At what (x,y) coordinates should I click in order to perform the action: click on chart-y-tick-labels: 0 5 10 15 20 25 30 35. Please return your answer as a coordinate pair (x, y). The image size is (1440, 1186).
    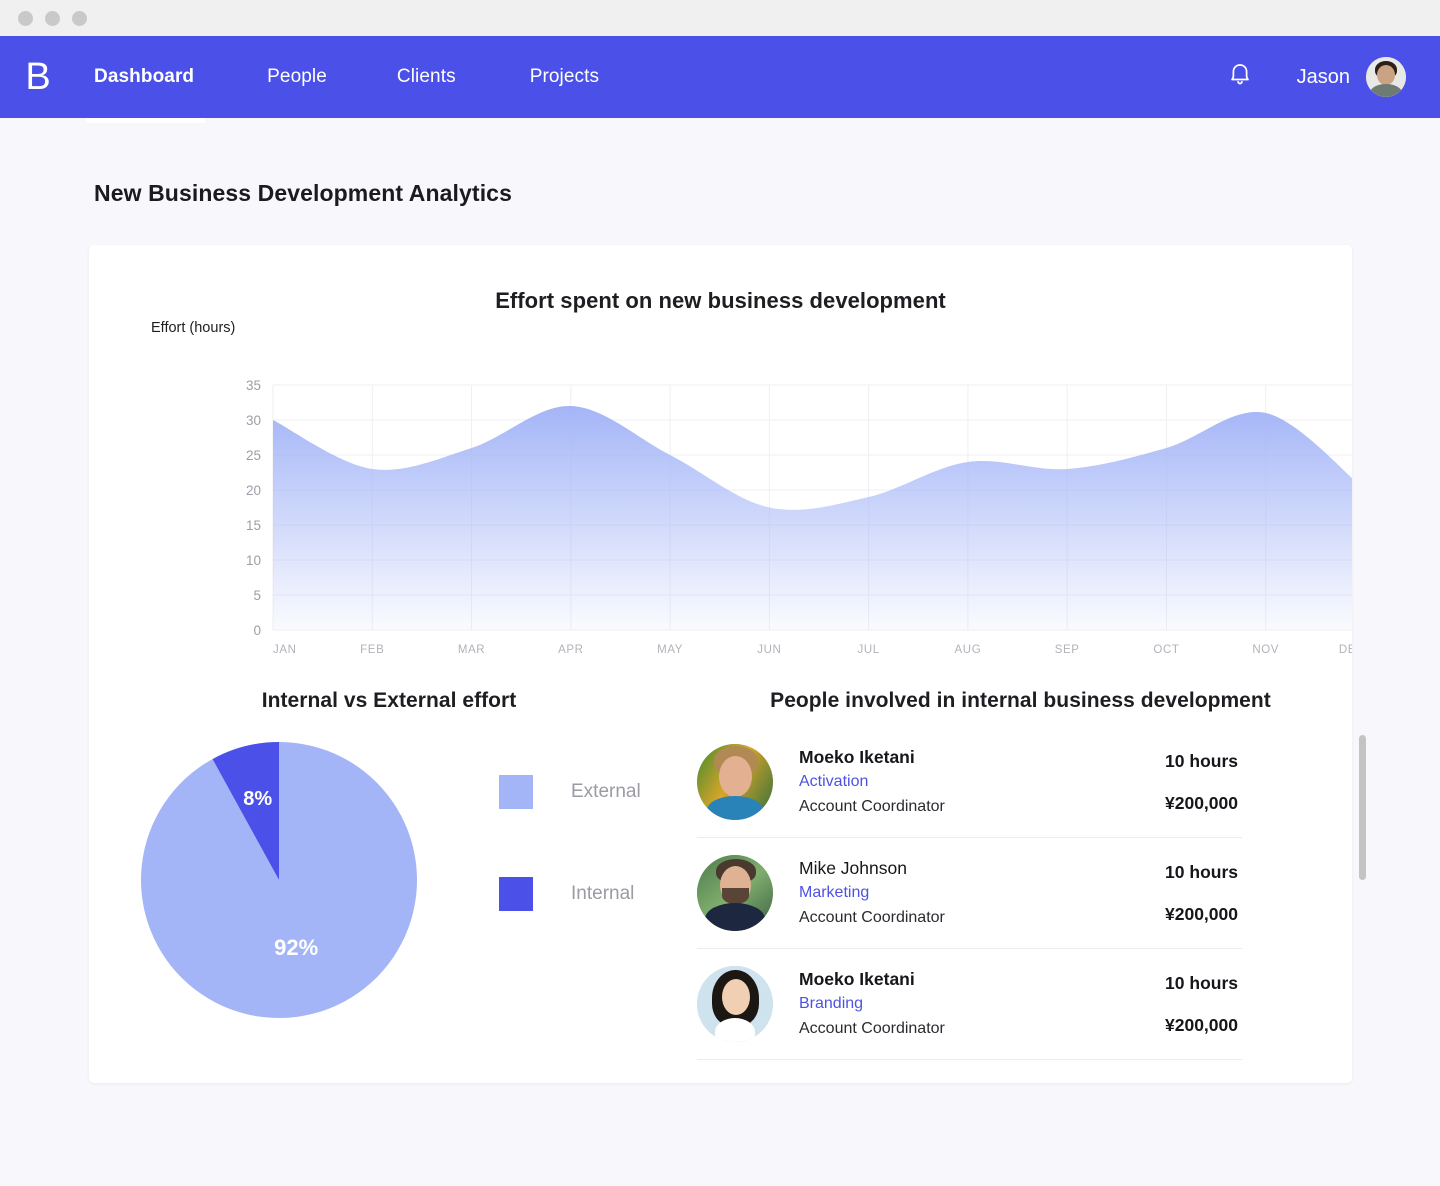
    Looking at the image, I should click on (253, 508).